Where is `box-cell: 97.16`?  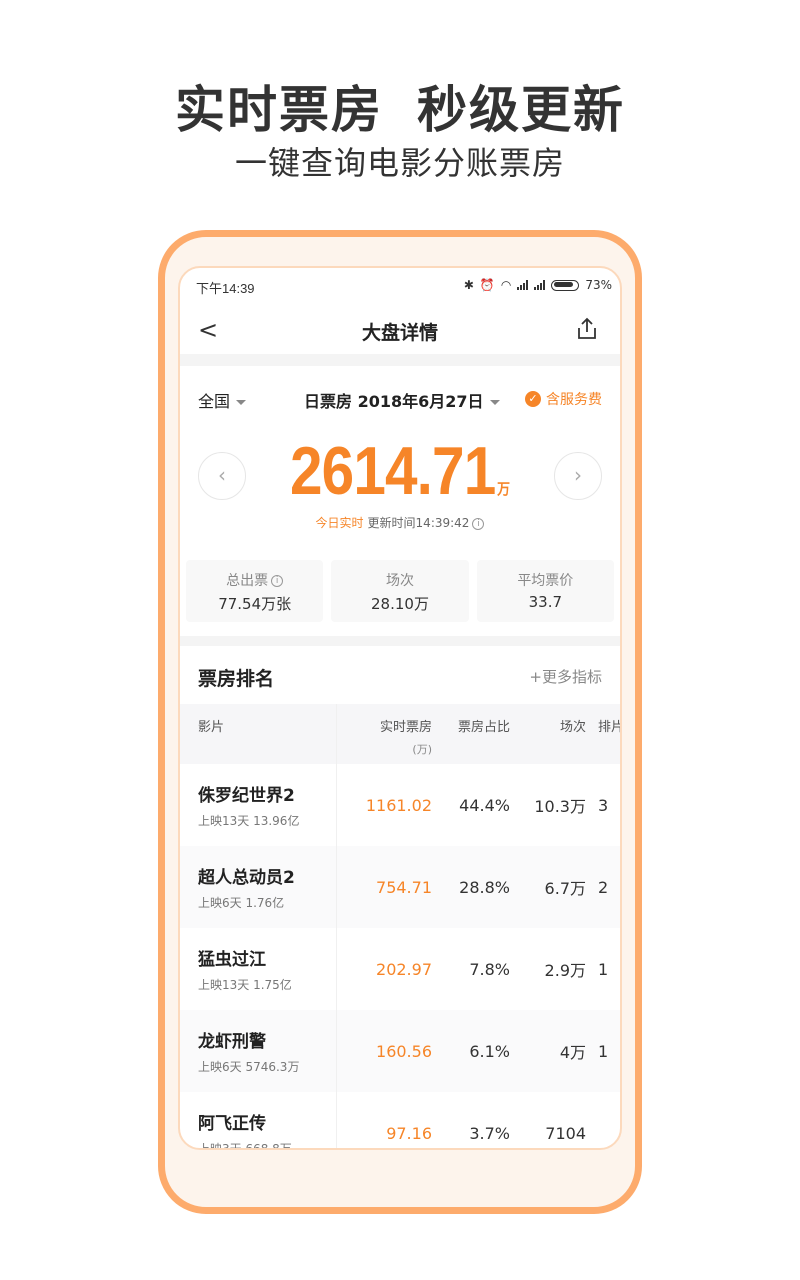
box-cell: 97.16 is located at coordinates (409, 1133).